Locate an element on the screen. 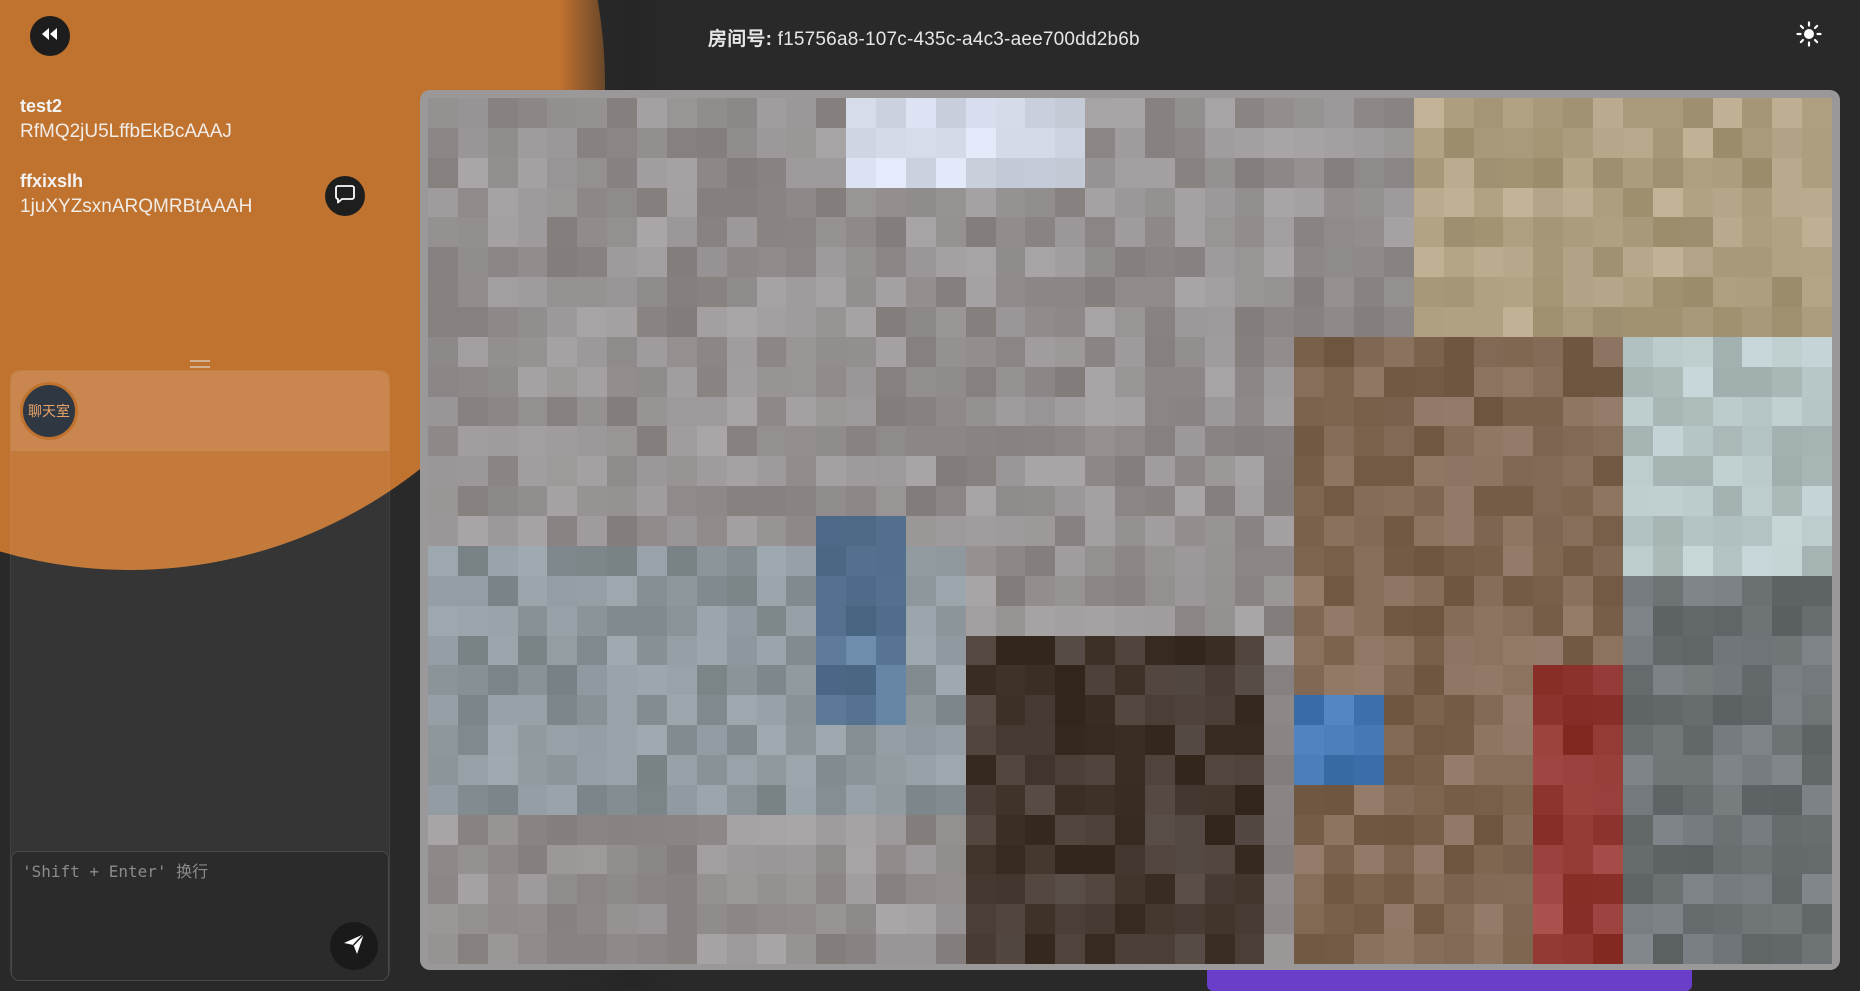  video-bottom-bar is located at coordinates (1449, 980).